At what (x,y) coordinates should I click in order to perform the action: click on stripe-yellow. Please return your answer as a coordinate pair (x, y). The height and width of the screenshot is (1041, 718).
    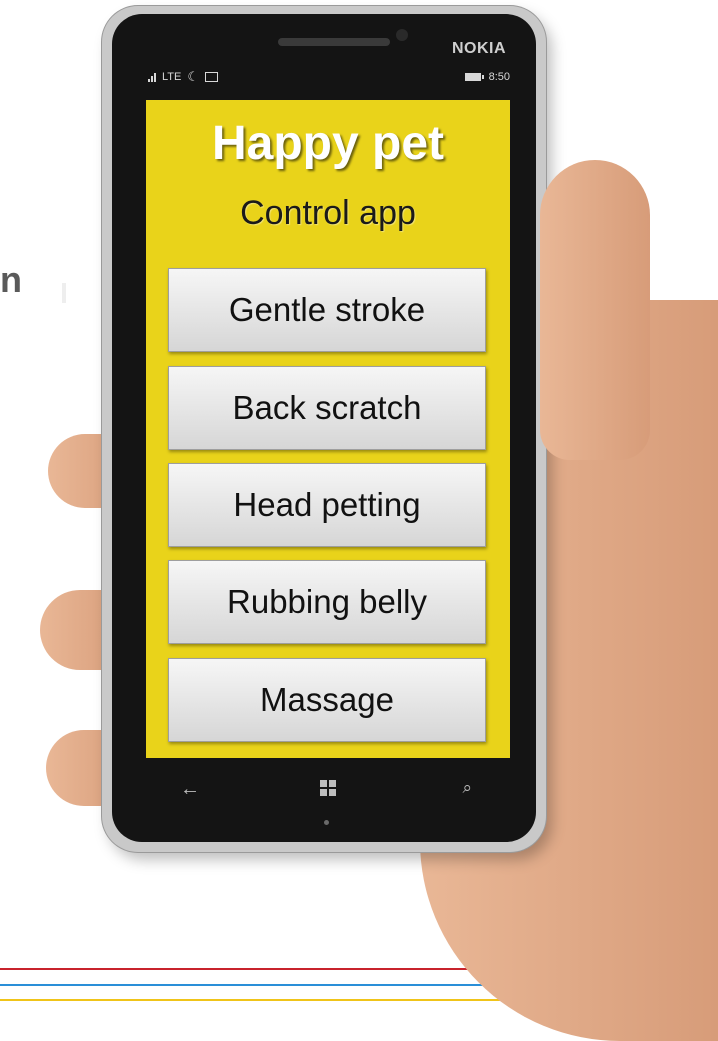
    Looking at the image, I should click on (280, 1000).